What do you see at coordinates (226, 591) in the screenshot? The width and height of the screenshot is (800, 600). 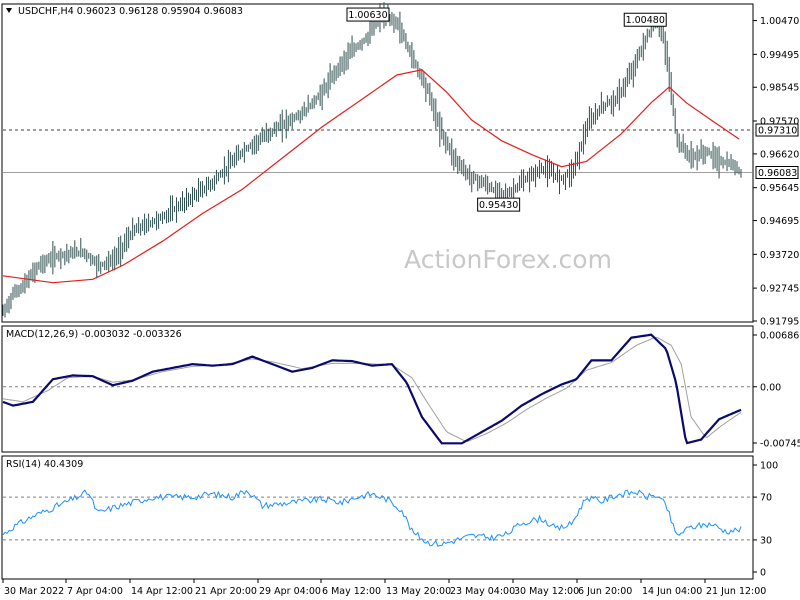 I see `time-tick-label-3: 21 Apr 20:00` at bounding box center [226, 591].